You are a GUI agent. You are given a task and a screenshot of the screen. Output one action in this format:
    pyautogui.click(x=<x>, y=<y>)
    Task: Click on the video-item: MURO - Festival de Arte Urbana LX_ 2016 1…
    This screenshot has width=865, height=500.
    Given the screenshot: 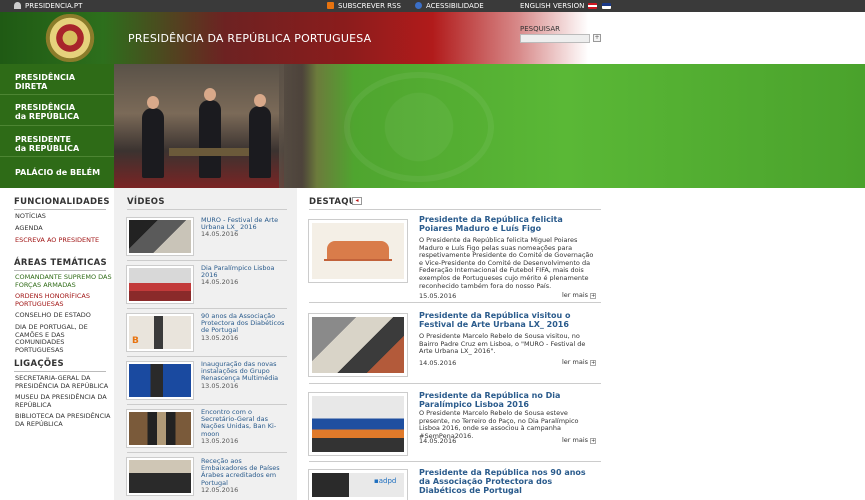 What is the action you would take?
    pyautogui.click(x=243, y=227)
    